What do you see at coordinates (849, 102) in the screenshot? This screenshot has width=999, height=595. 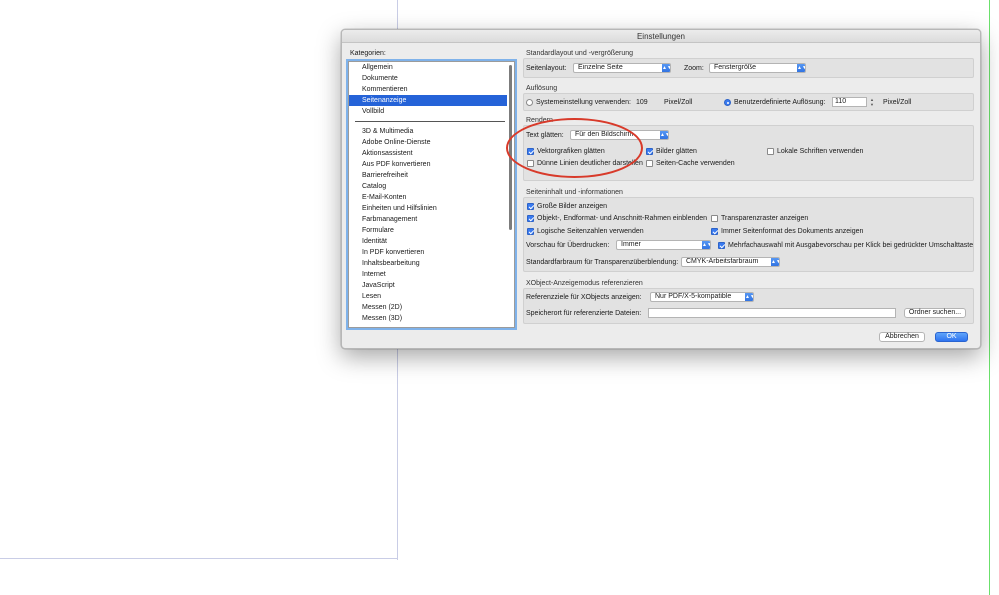 I see `custom-resolution-input: 110` at bounding box center [849, 102].